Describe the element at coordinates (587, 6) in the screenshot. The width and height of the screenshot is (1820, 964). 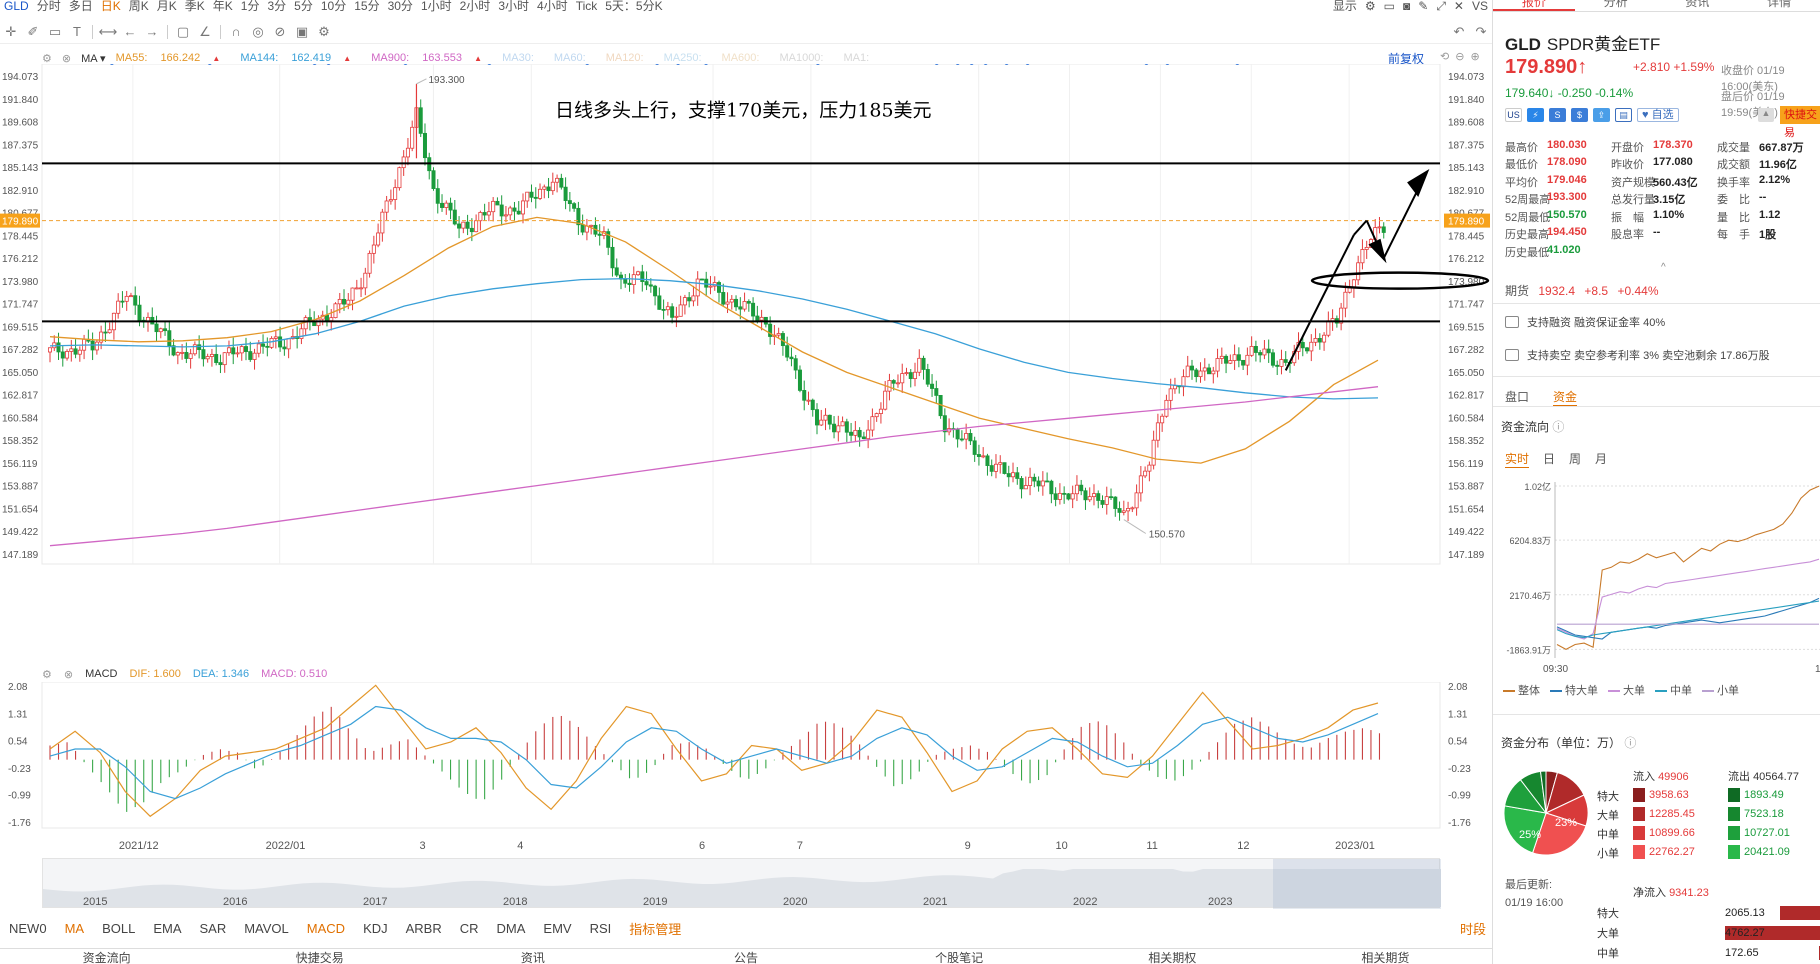
I see `period-17: Tick` at that location.